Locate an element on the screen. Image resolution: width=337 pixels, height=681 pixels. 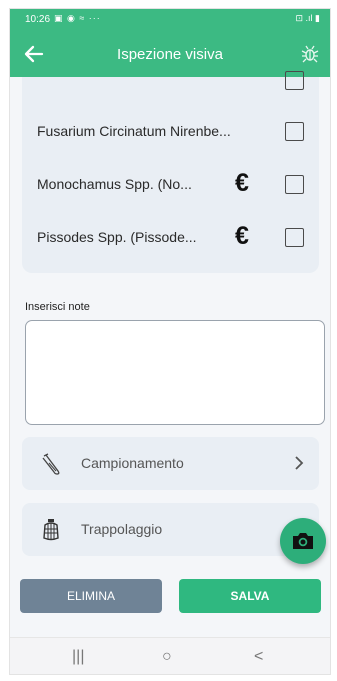
chevron-right-icon is located at coordinates (299, 463).